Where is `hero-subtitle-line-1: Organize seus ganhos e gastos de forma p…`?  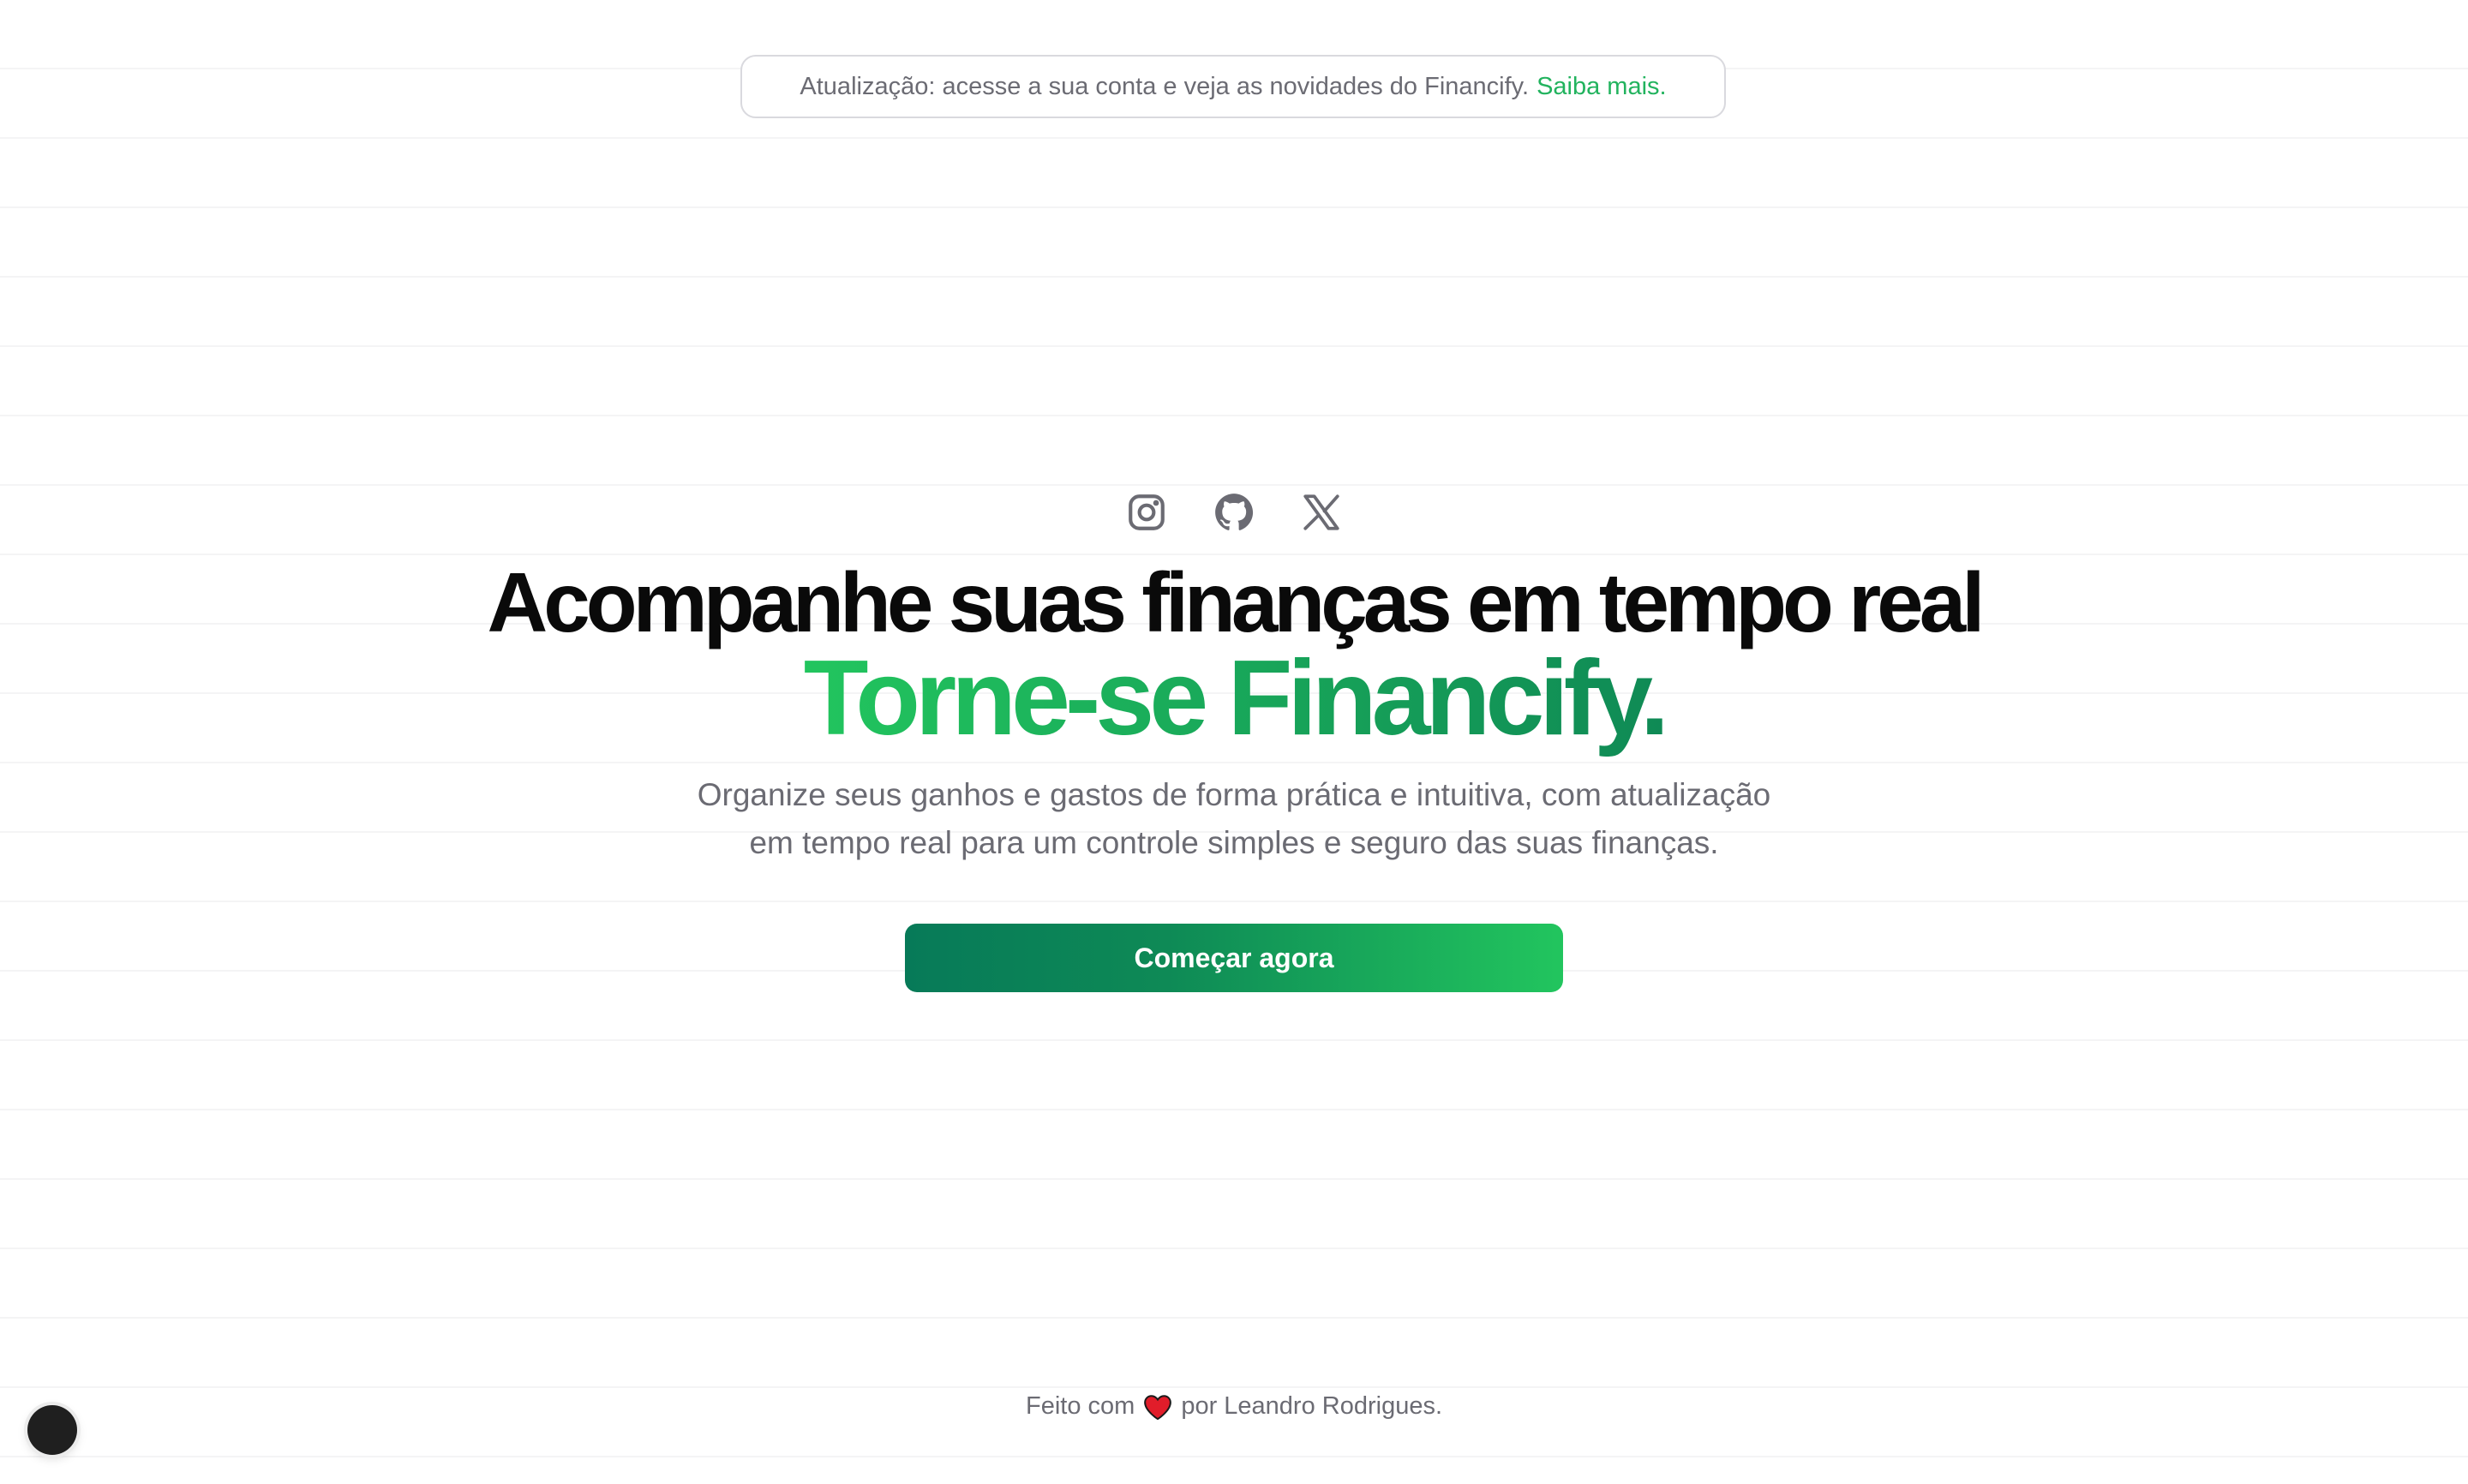
hero-subtitle-line-1: Organize seus ganhos e gastos de forma p… is located at coordinates (1234, 794).